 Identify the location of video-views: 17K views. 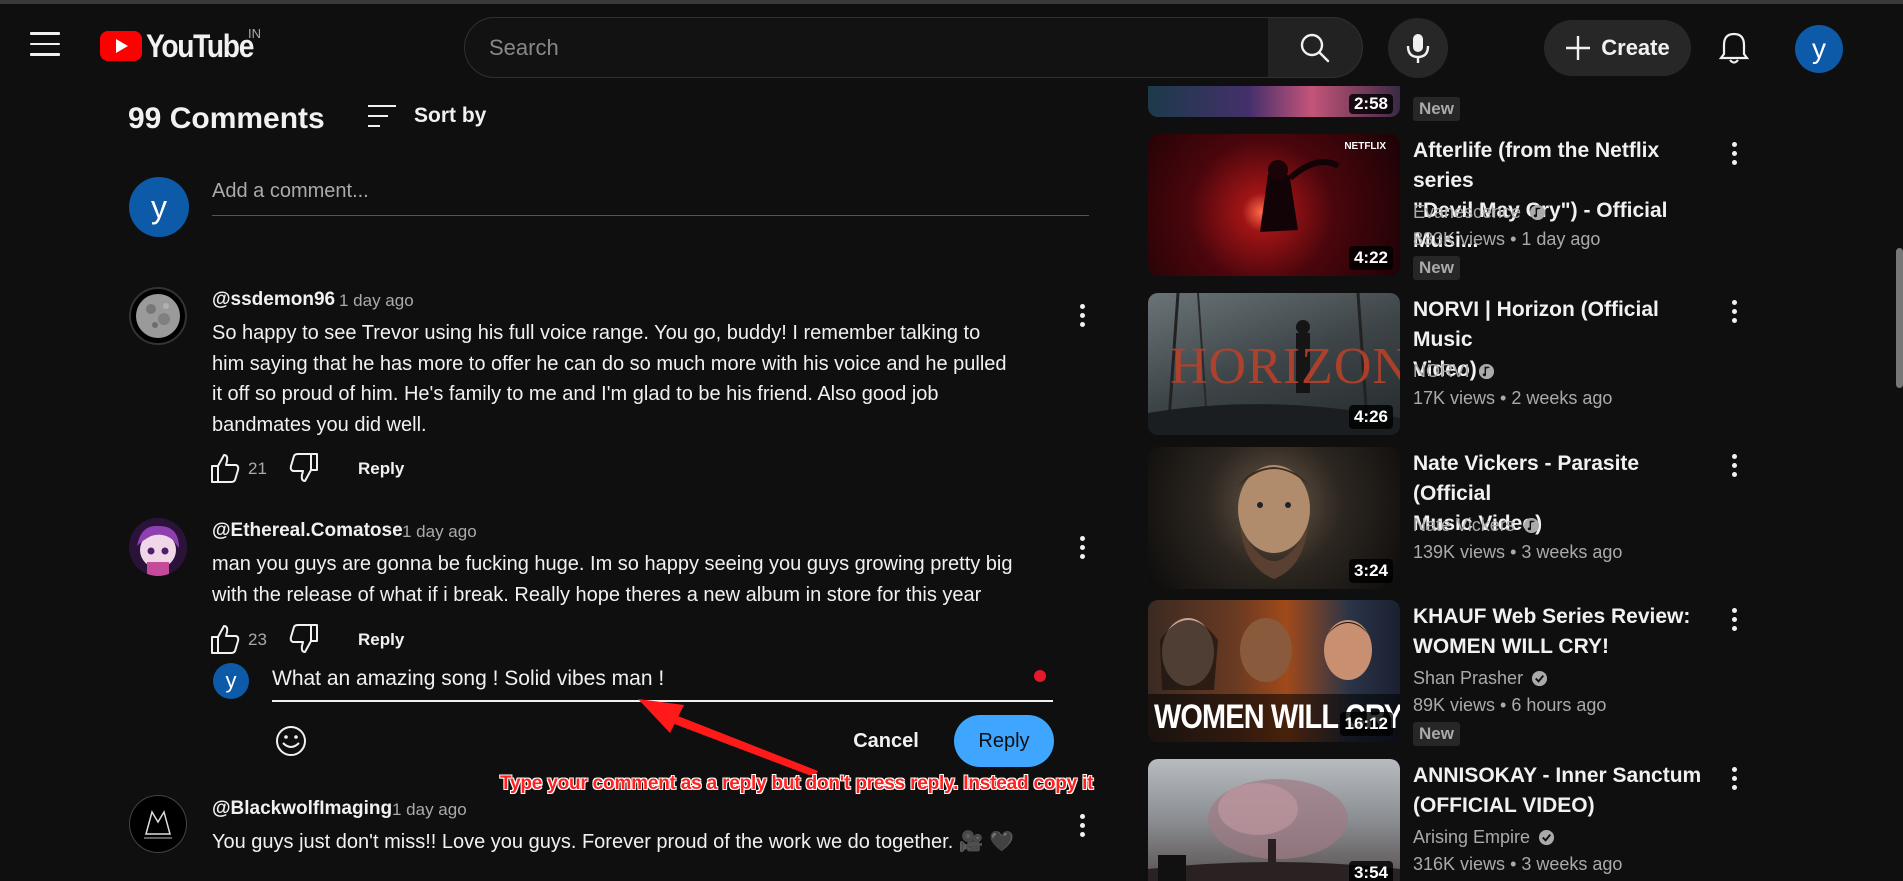
(1454, 398).